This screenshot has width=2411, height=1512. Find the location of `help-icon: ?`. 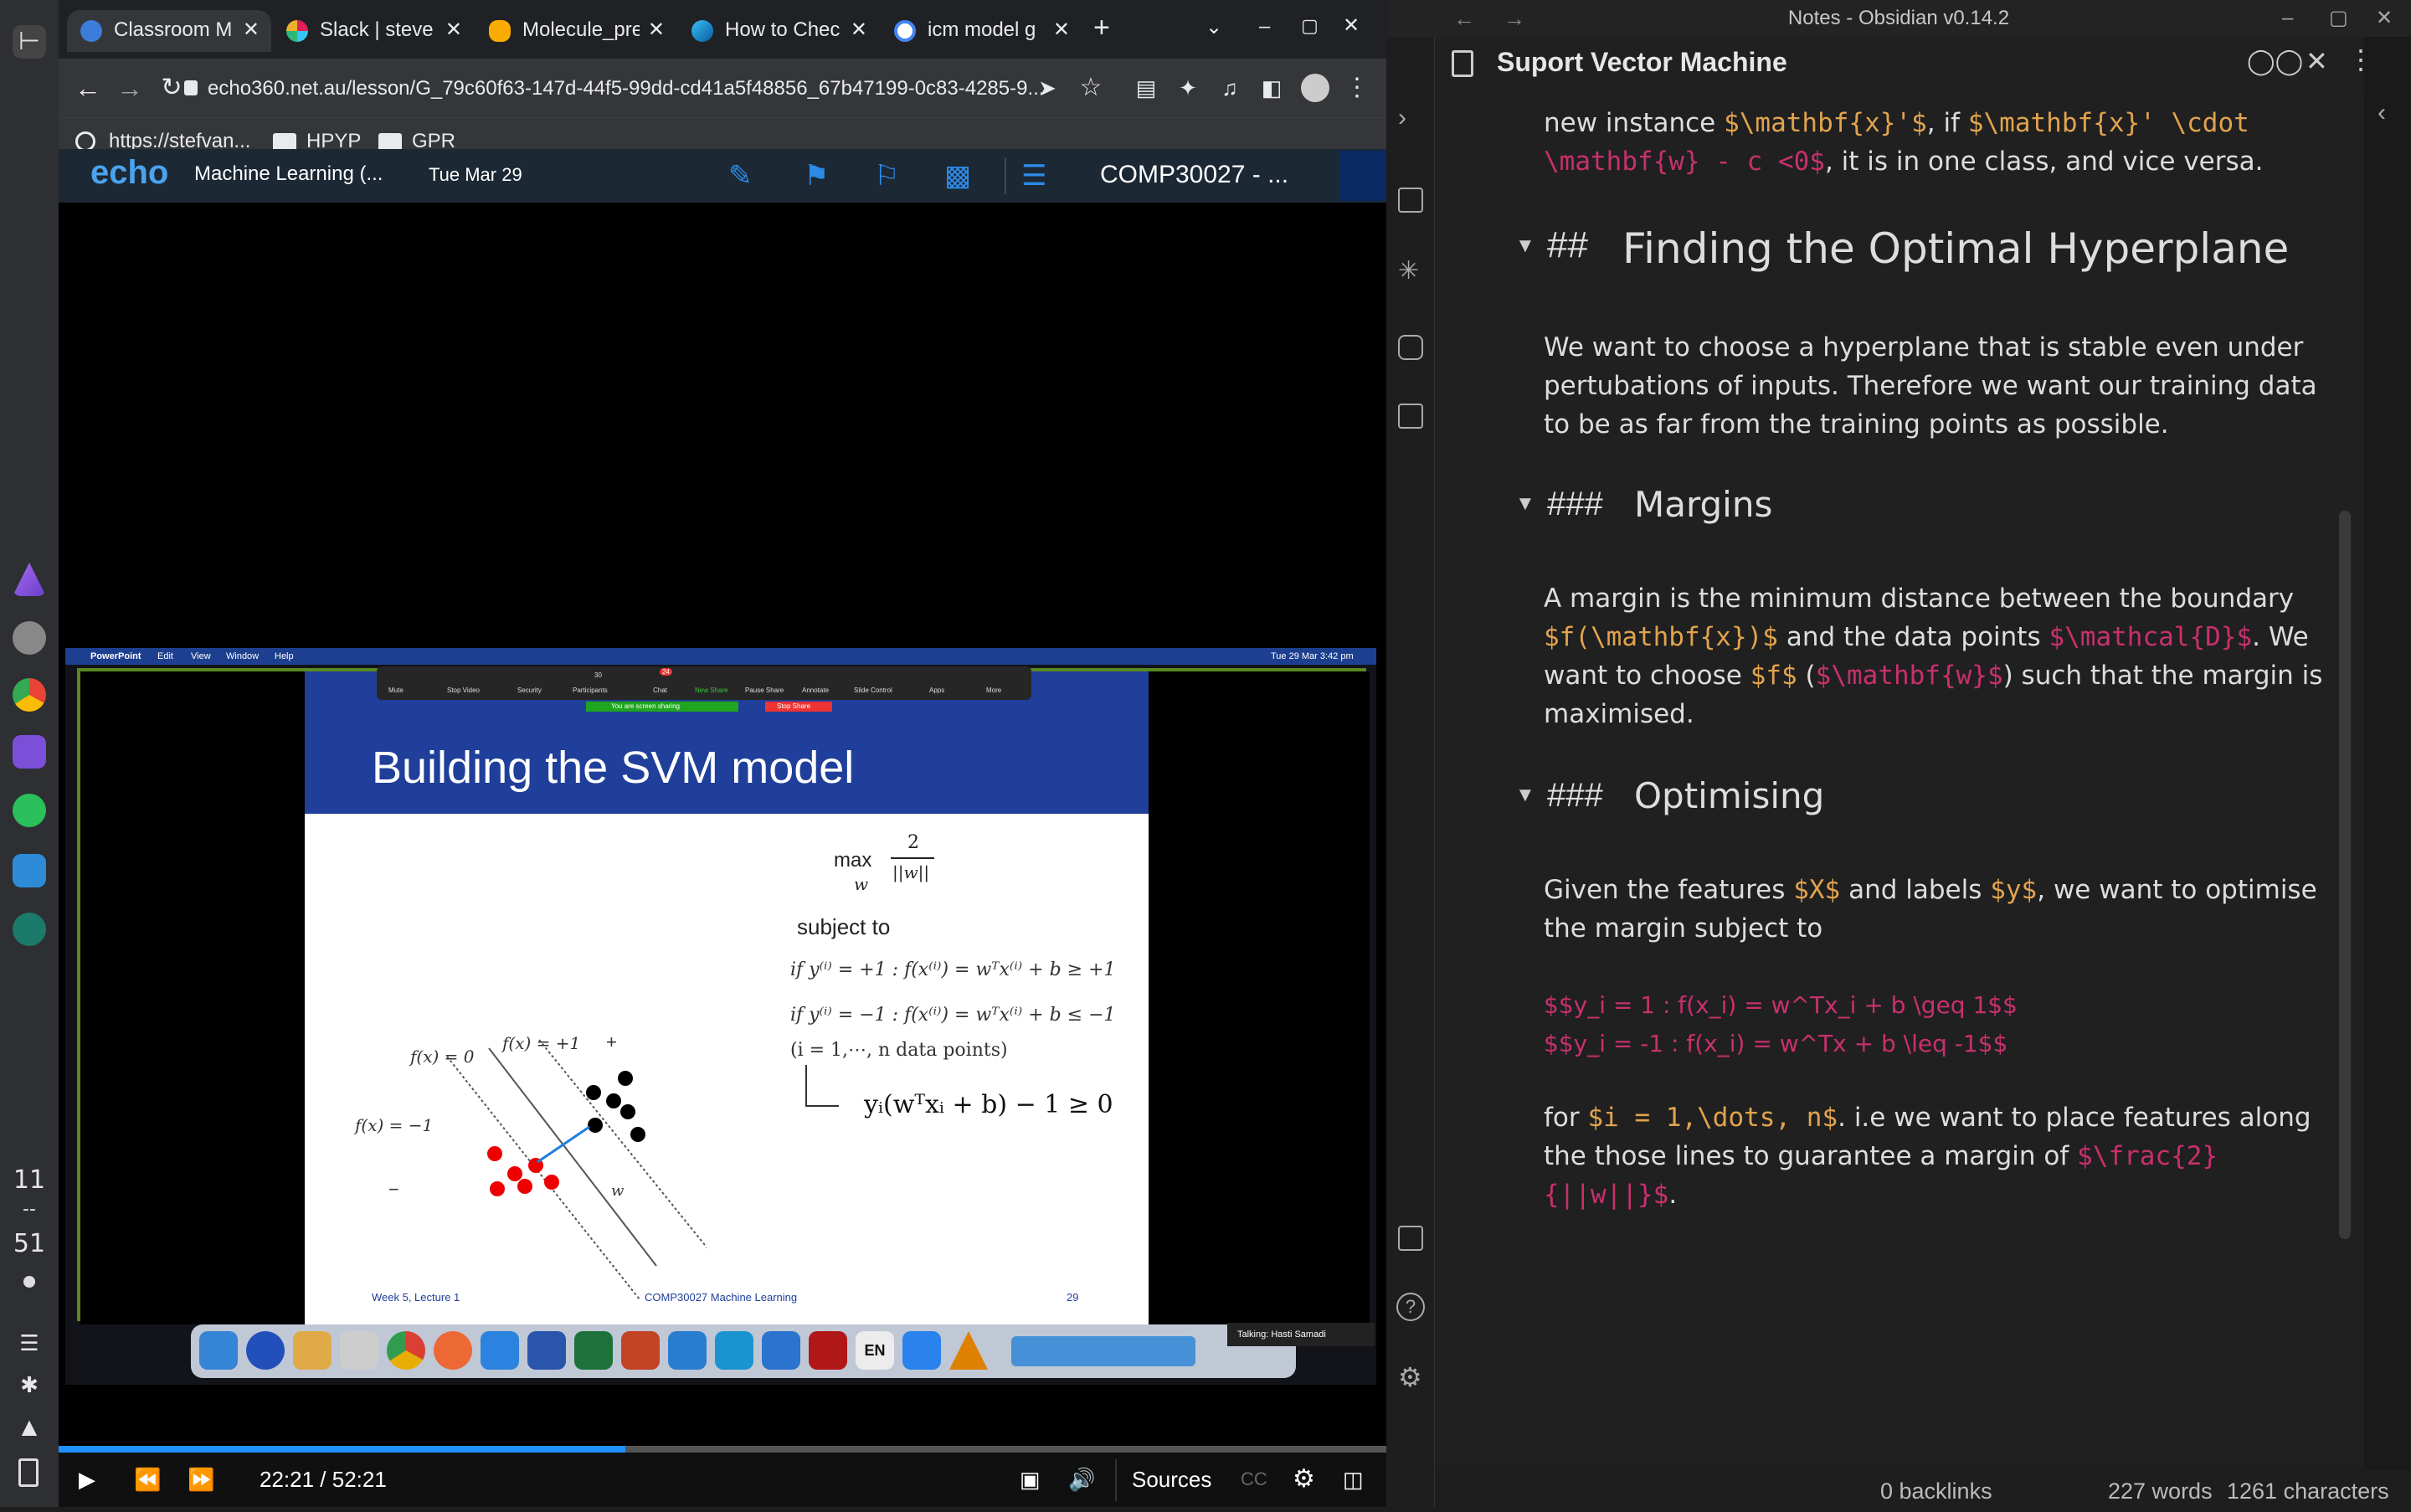

help-icon: ? is located at coordinates (1410, 1307).